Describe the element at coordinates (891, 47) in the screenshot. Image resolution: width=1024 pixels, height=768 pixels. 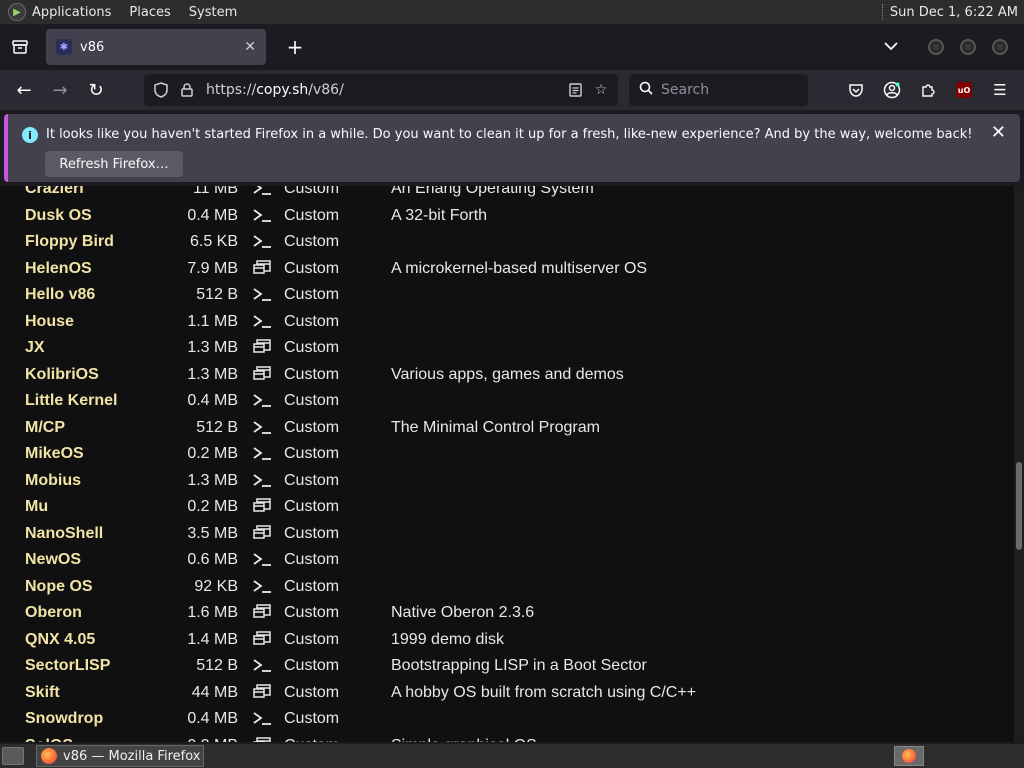
I see `list-all-tabs-chevron-icon` at that location.